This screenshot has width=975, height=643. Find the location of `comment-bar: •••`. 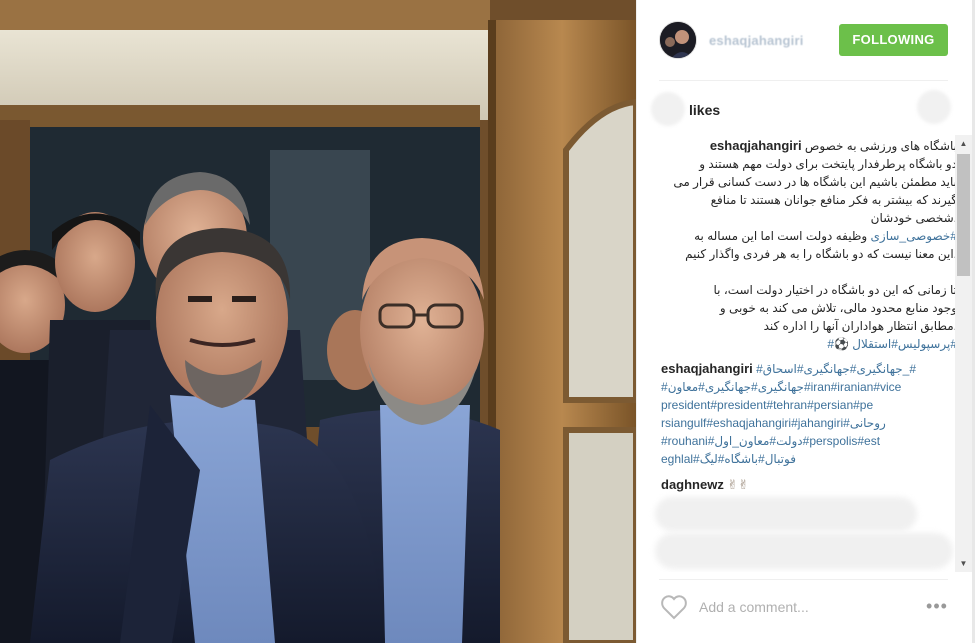

comment-bar: ••• is located at coordinates (806, 611).